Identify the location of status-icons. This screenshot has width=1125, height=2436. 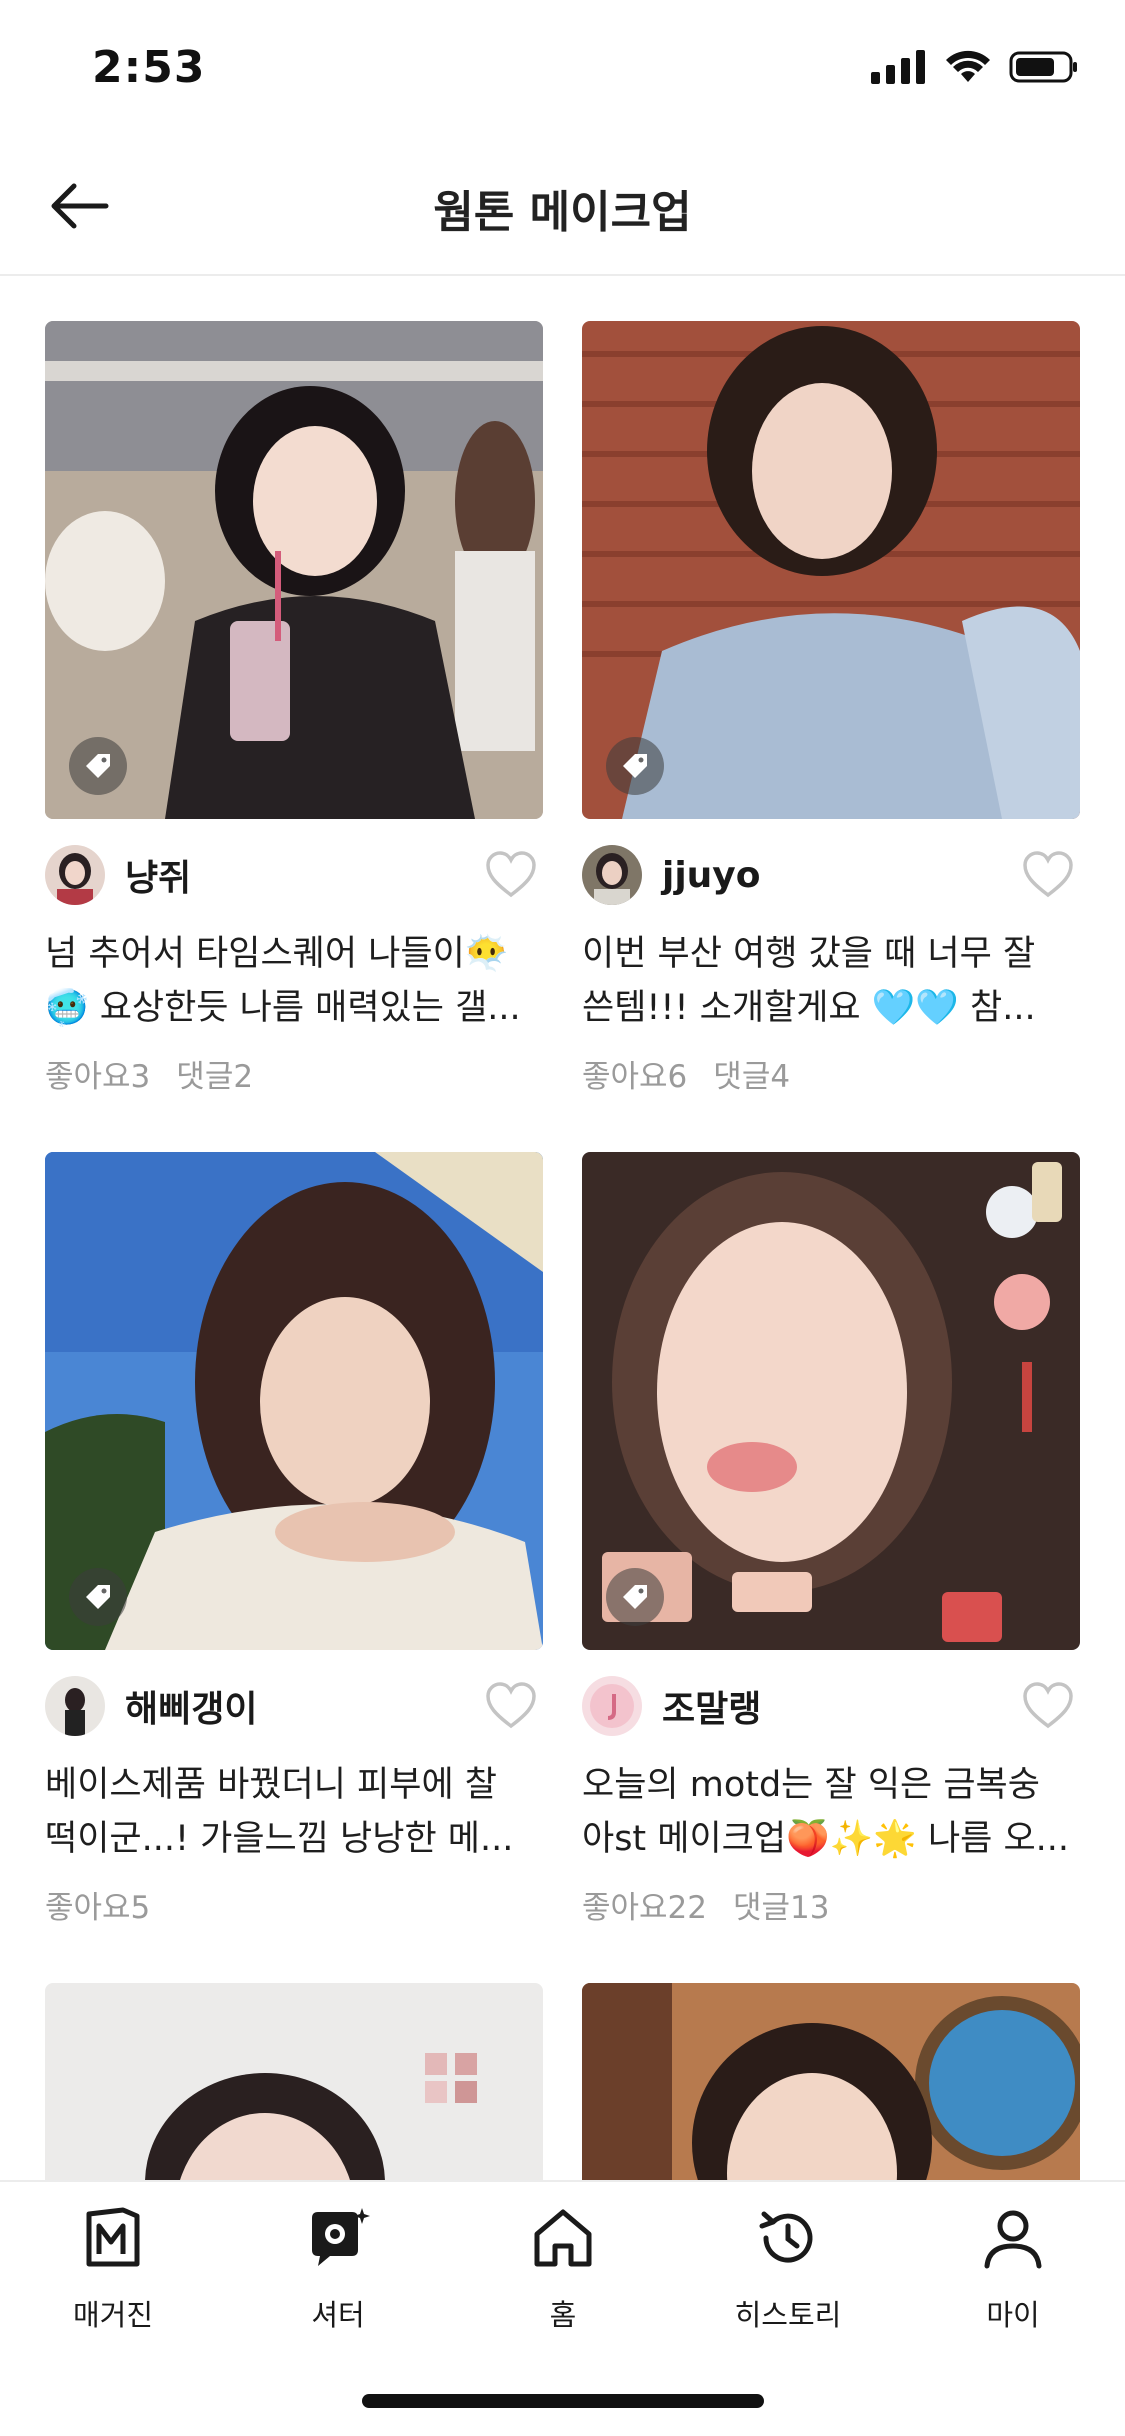
(975, 67).